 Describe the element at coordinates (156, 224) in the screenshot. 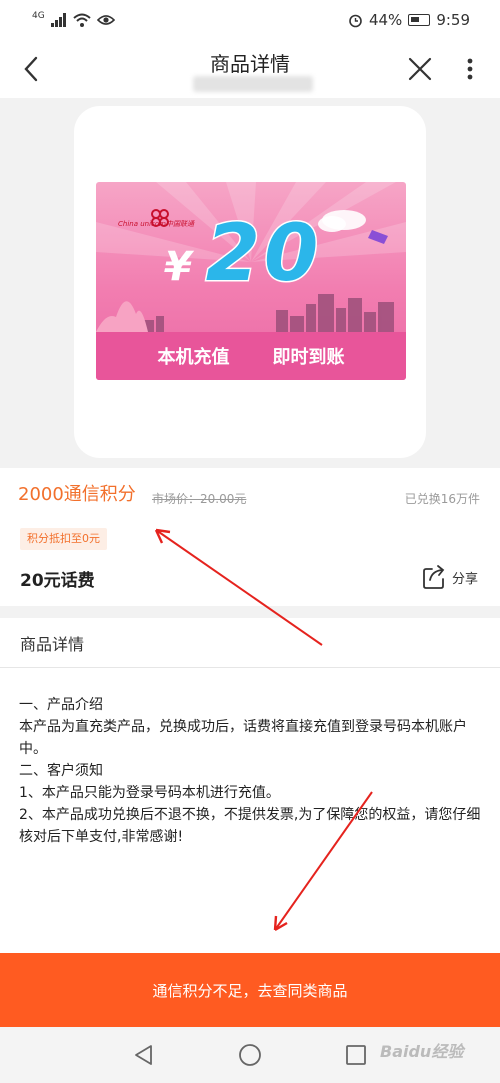

I see `brand-logo-text: China unicom中国联通` at that location.